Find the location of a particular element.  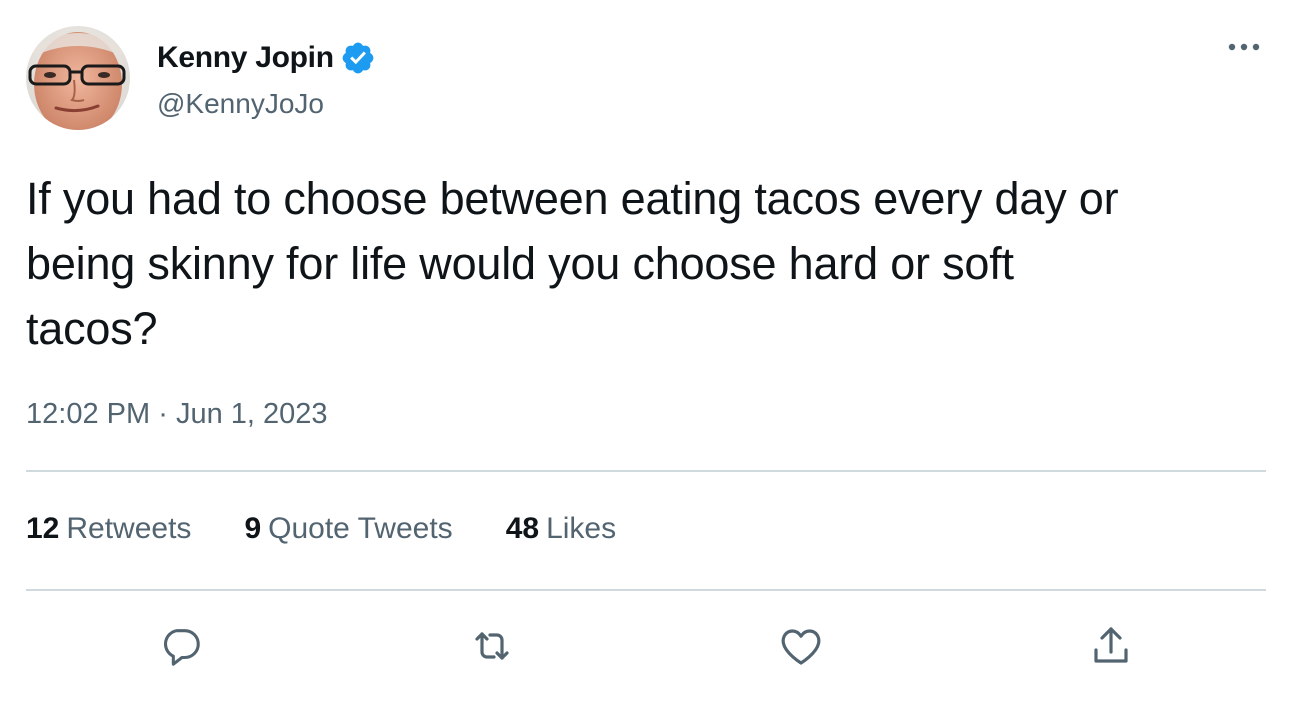

retweets-stat: 12 Retweets is located at coordinates (108, 529).